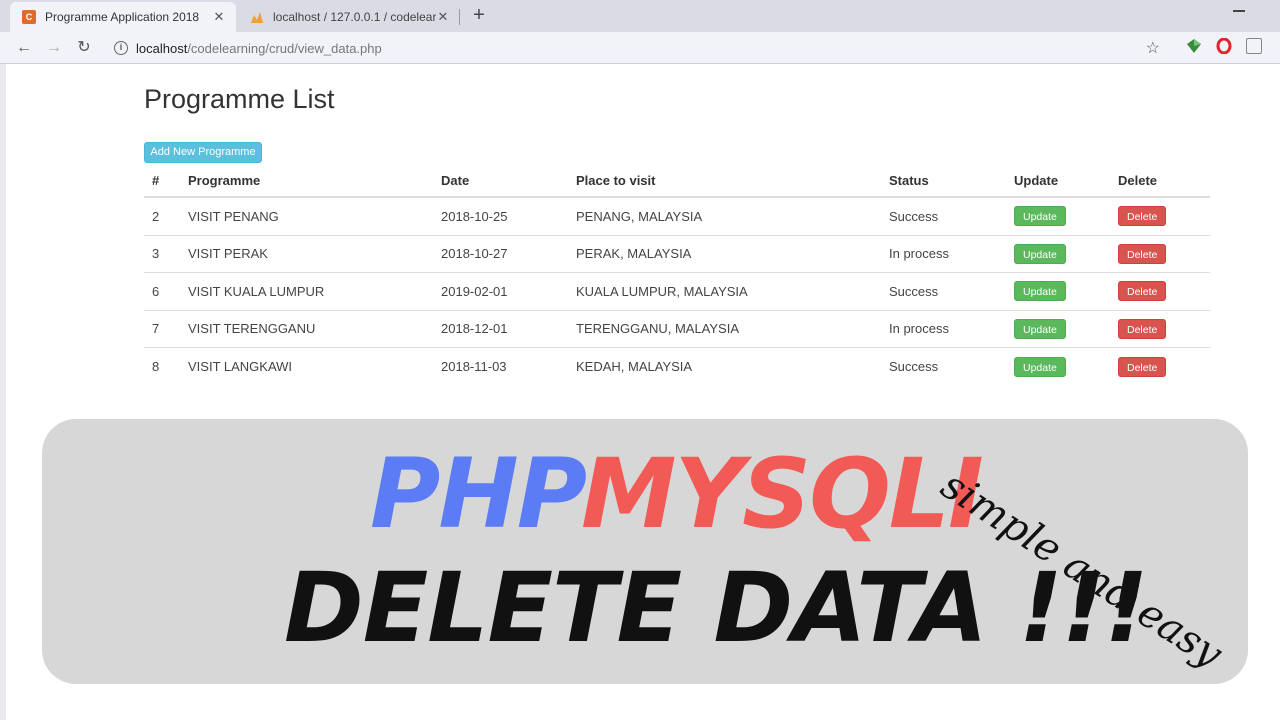 The width and height of the screenshot is (1280, 720). Describe the element at coordinates (474, 254) in the screenshot. I see `row-date: 2018-10-27` at that location.